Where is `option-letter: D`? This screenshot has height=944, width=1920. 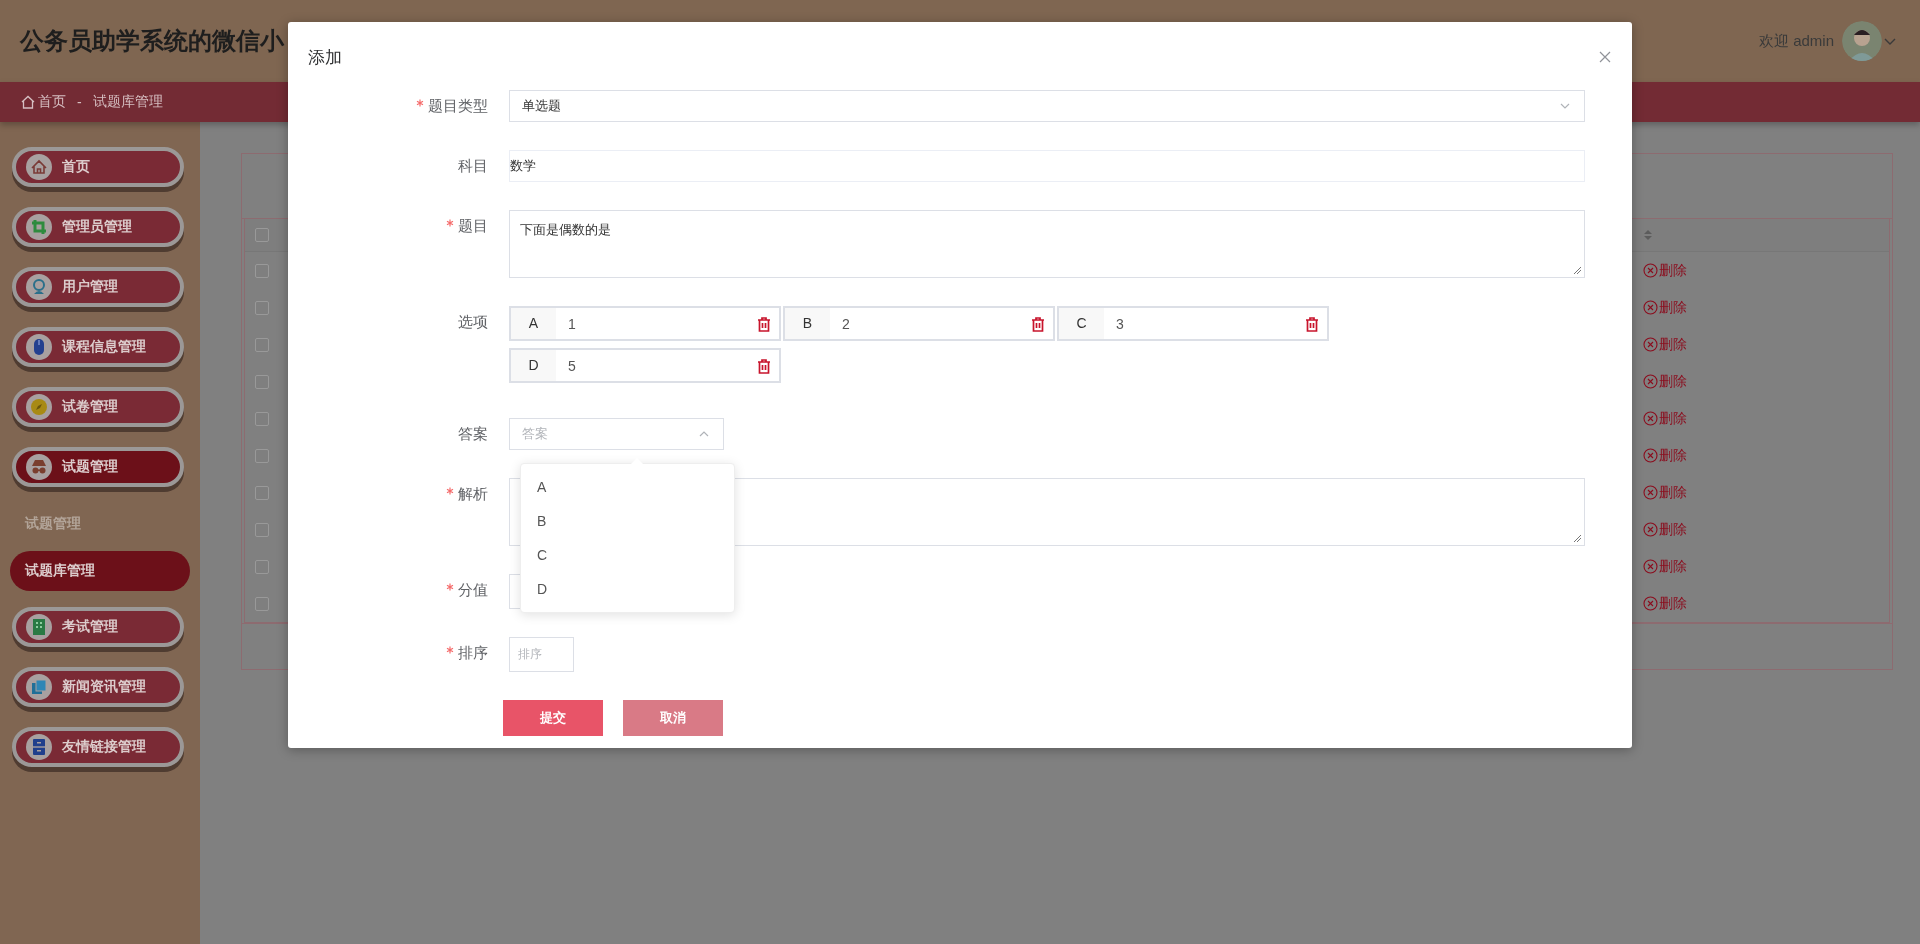 option-letter: D is located at coordinates (533, 365).